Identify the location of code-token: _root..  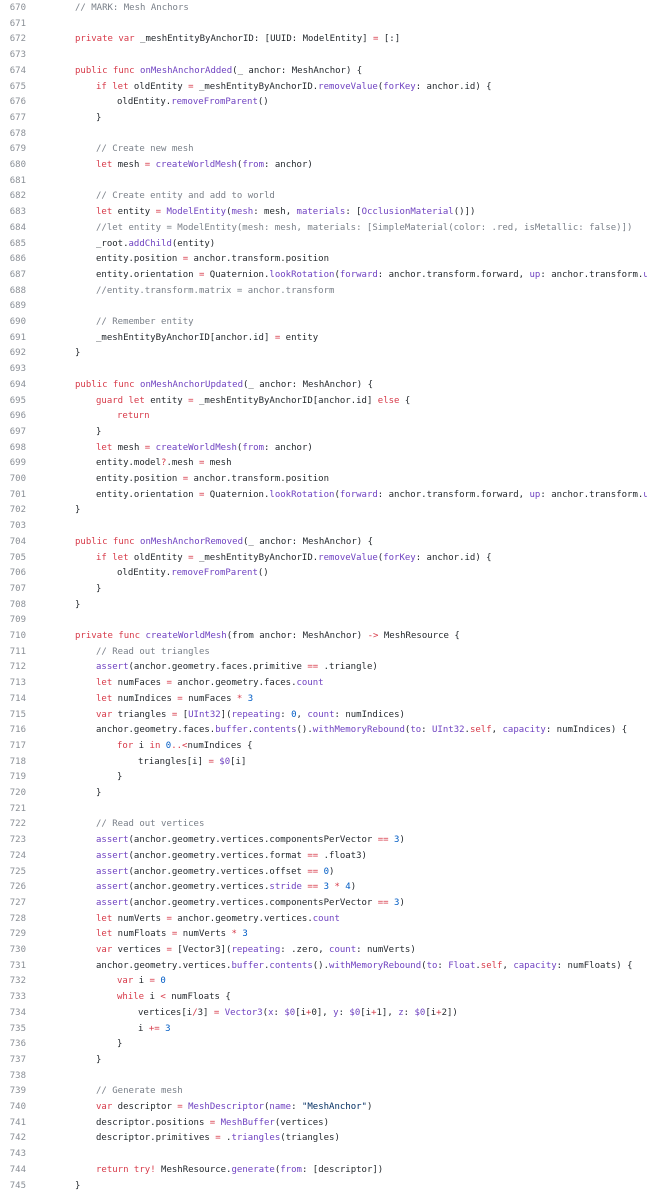
(112, 243).